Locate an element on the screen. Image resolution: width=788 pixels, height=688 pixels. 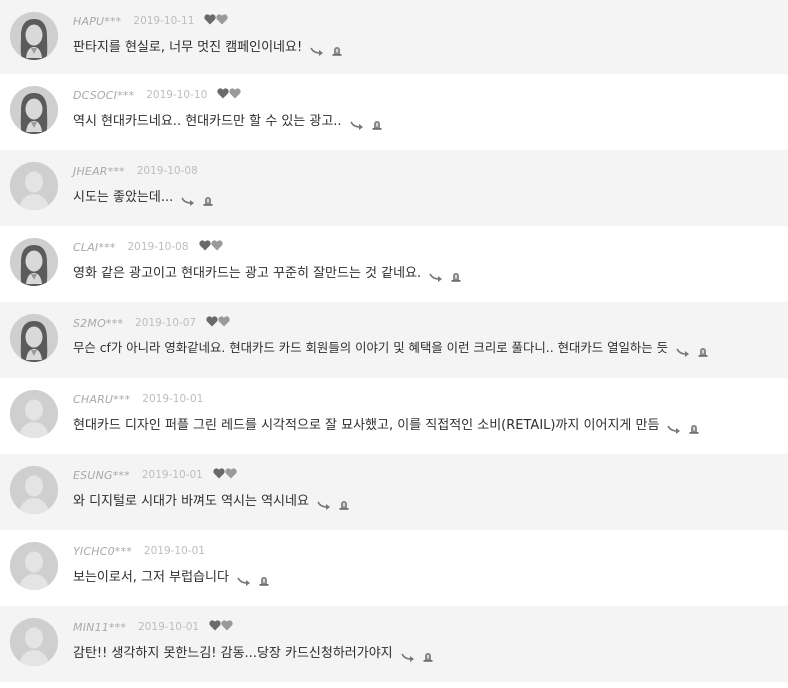
comment-meta: HAPU*** 2019-10-11 is located at coordinates (151, 21).